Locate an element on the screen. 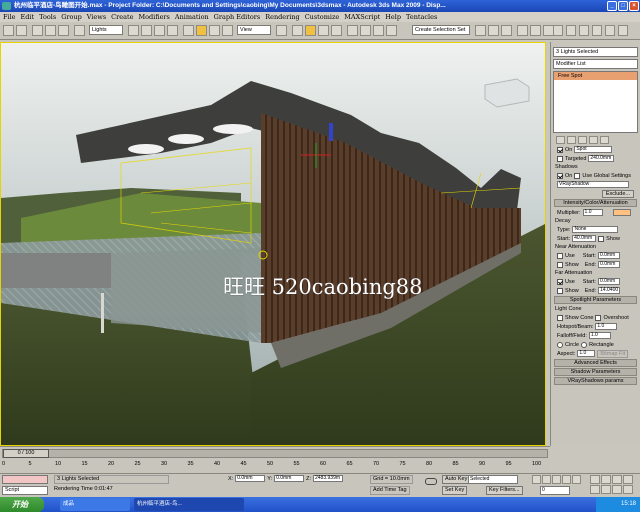  make-unique-icon is located at coordinates (582, 140).